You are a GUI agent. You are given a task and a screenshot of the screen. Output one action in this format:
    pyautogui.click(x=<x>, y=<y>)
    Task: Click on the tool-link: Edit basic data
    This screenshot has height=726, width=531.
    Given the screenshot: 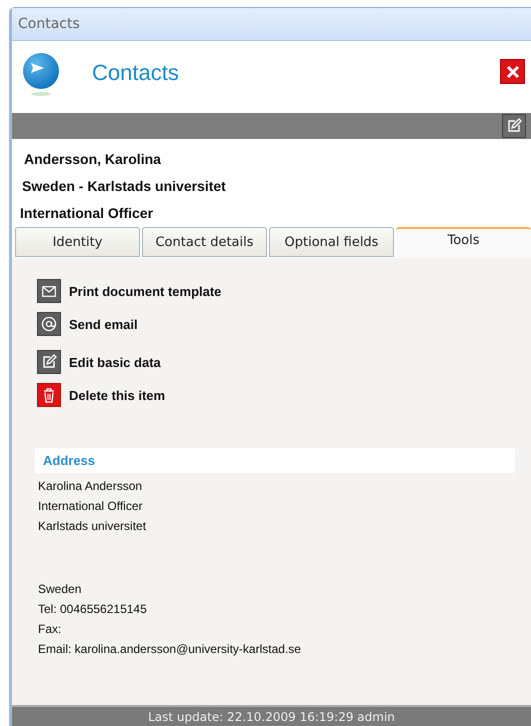 What is the action you would take?
    pyautogui.click(x=115, y=362)
    